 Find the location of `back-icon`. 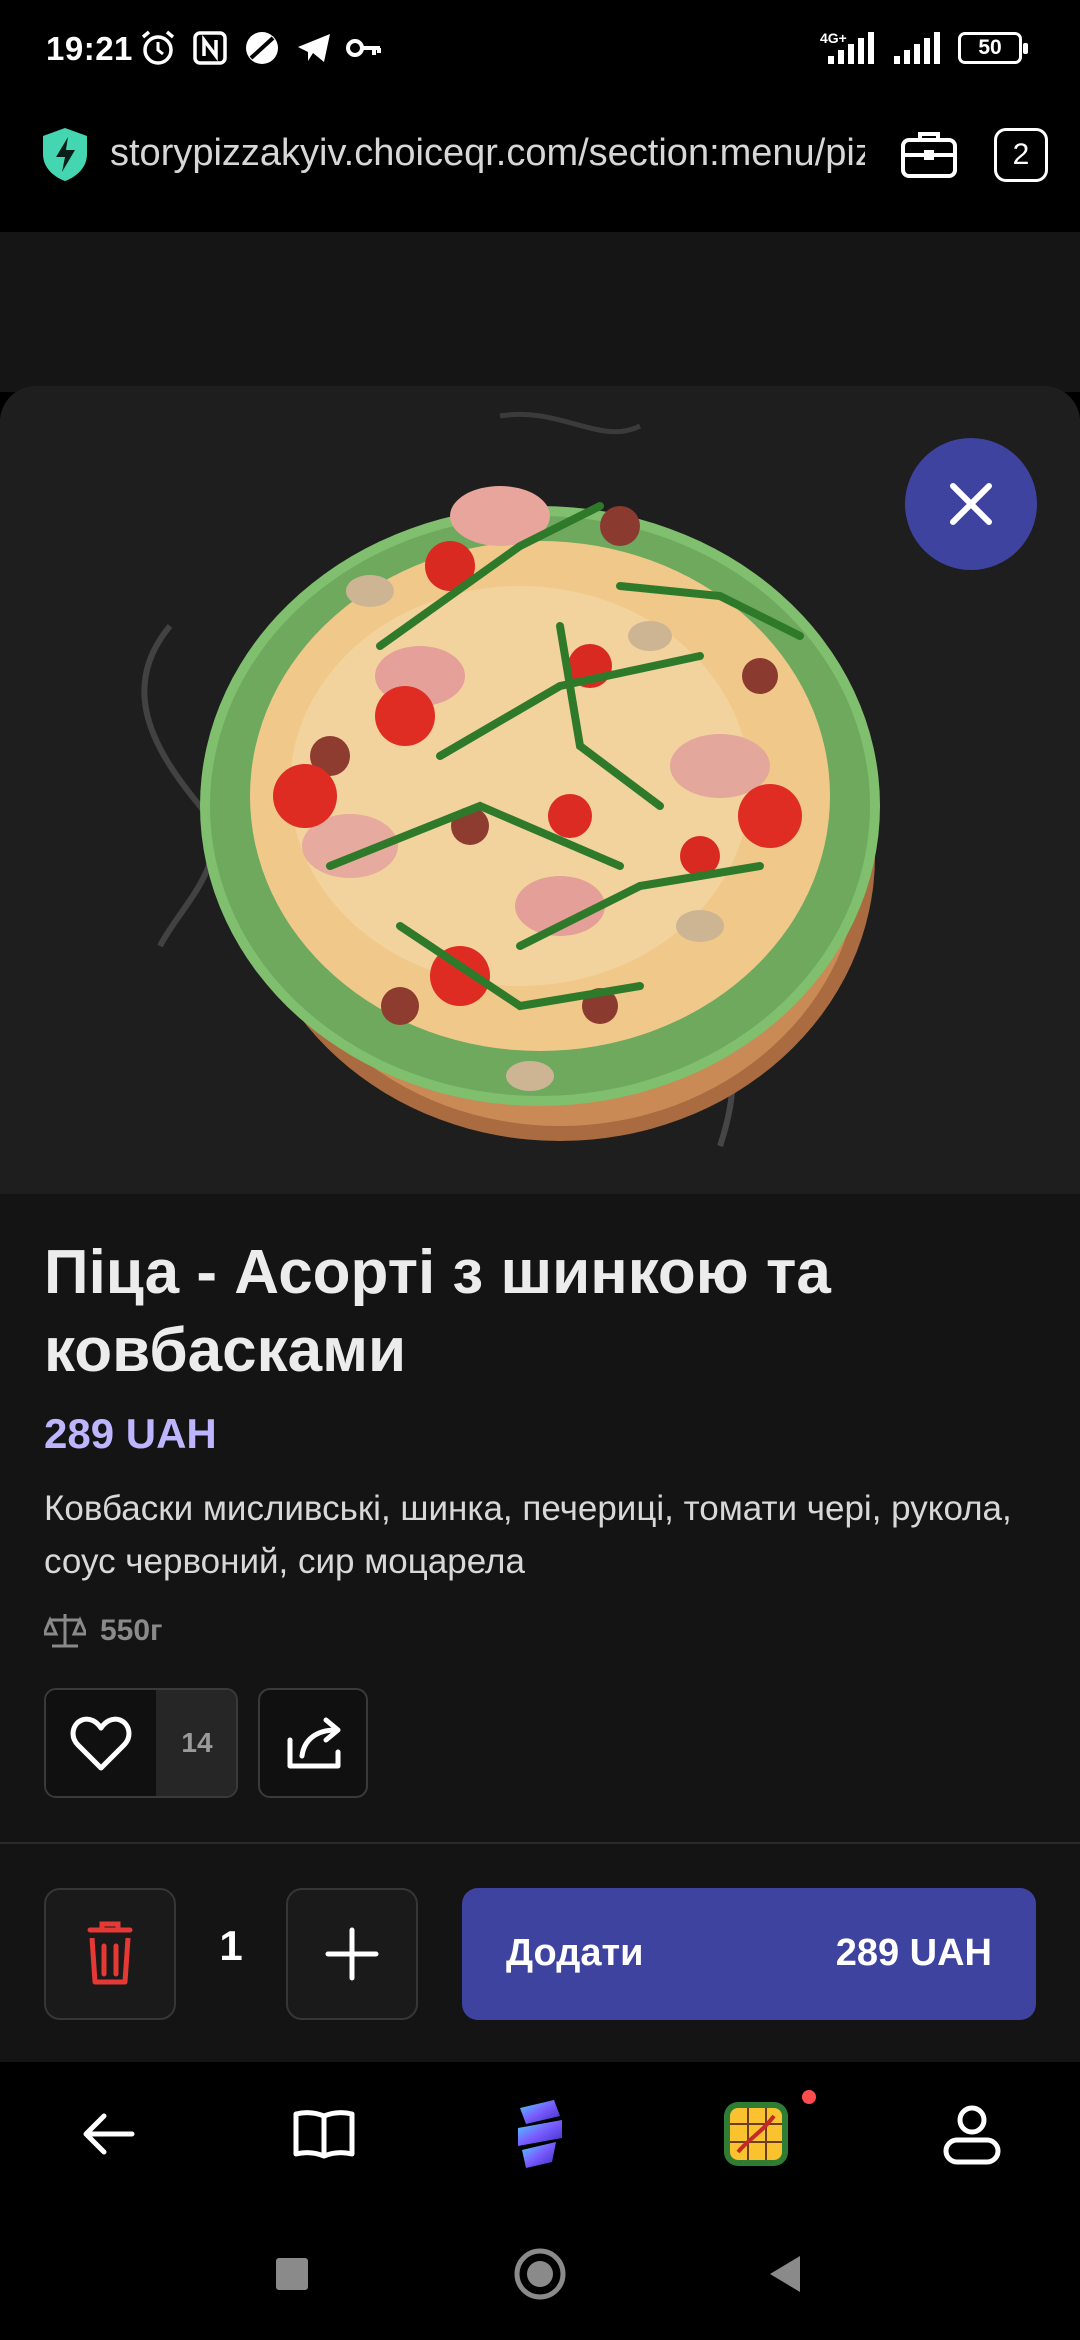

back-icon is located at coordinates (108, 2134).